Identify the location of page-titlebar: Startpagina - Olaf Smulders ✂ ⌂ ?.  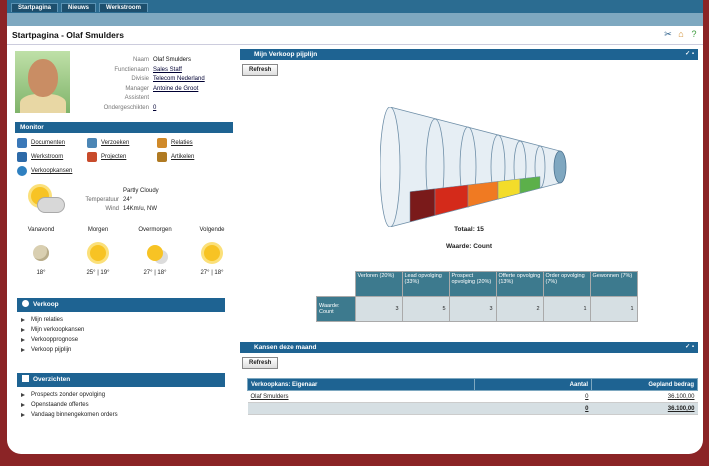
(355, 35).